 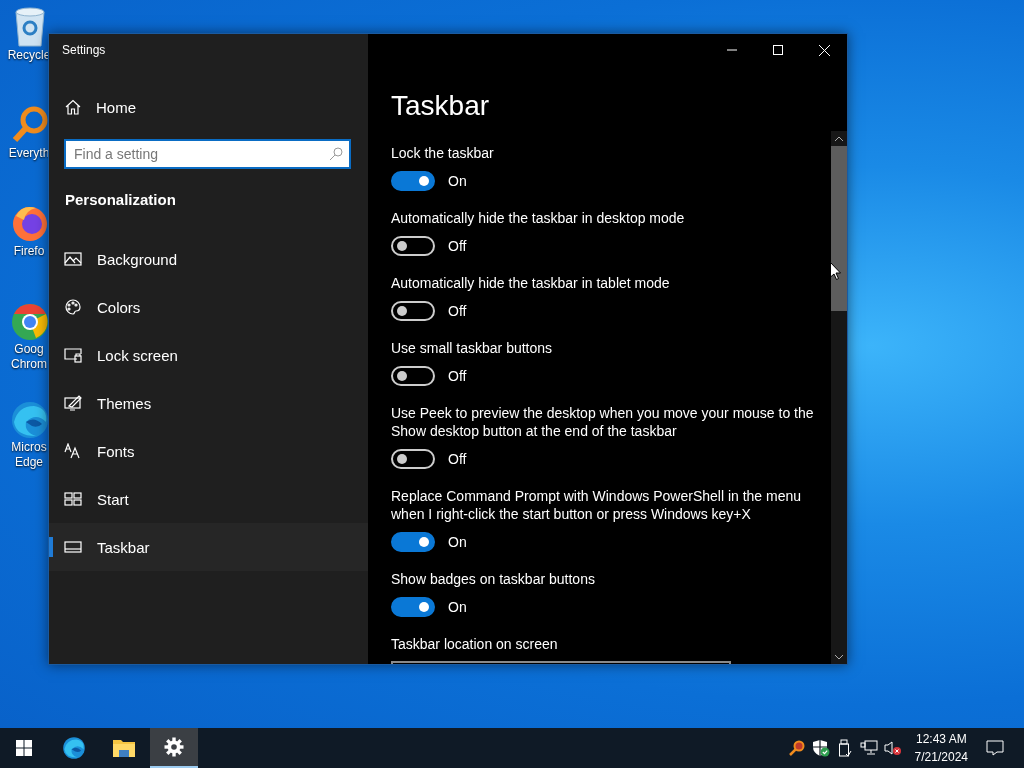 What do you see at coordinates (208, 451) in the screenshot?
I see `nav-item: Fonts` at bounding box center [208, 451].